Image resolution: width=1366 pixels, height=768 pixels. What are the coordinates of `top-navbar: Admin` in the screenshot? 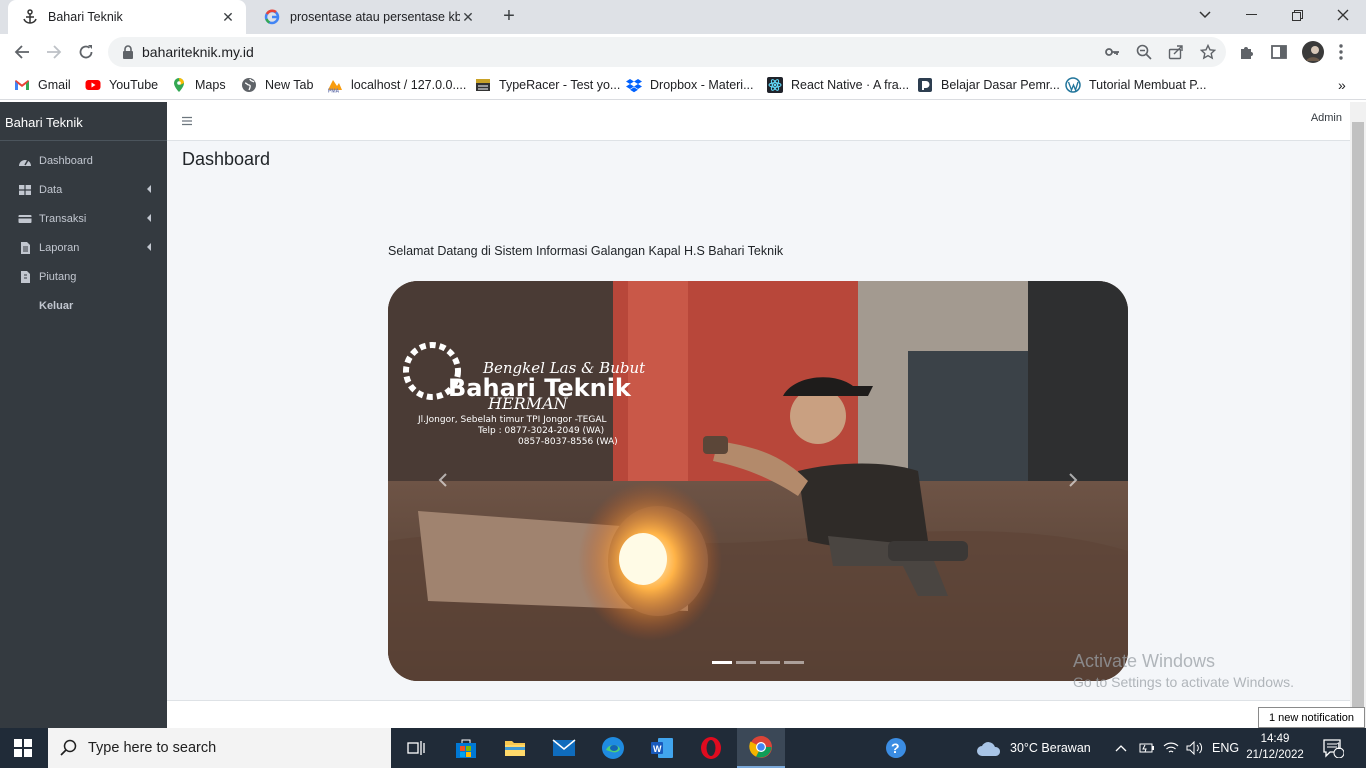 It's located at (758, 121).